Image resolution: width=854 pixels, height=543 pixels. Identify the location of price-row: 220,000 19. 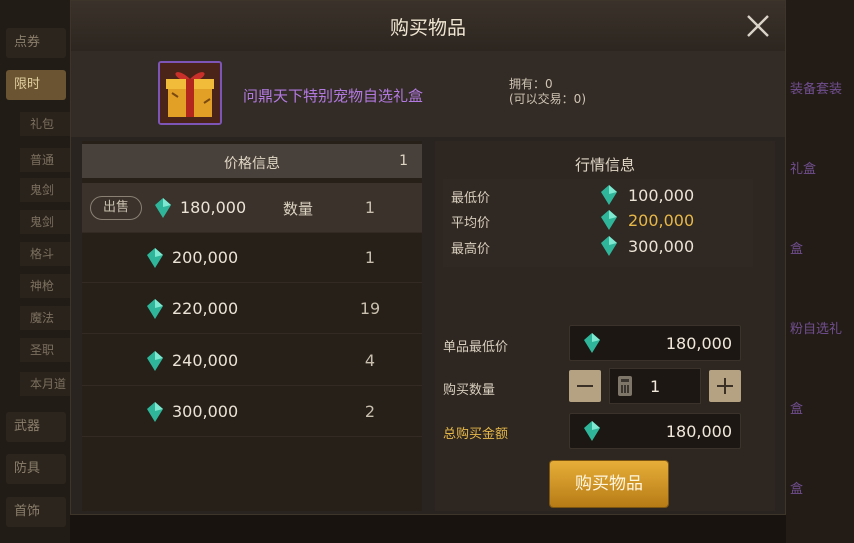
(252, 309).